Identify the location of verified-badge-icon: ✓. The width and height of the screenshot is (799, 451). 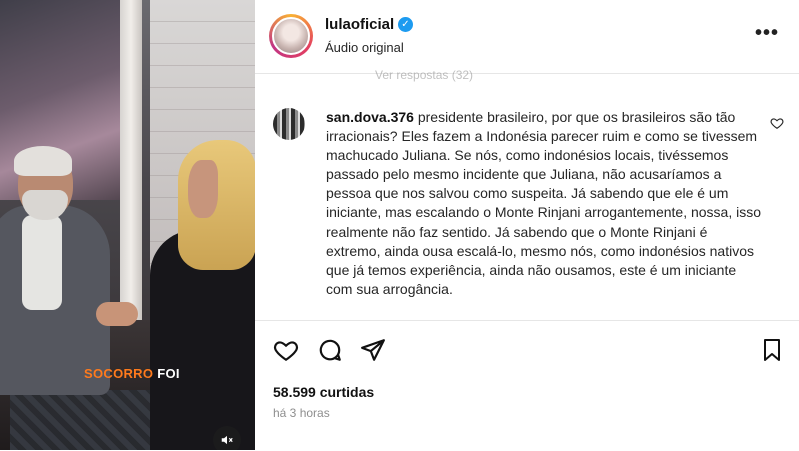
(405, 24).